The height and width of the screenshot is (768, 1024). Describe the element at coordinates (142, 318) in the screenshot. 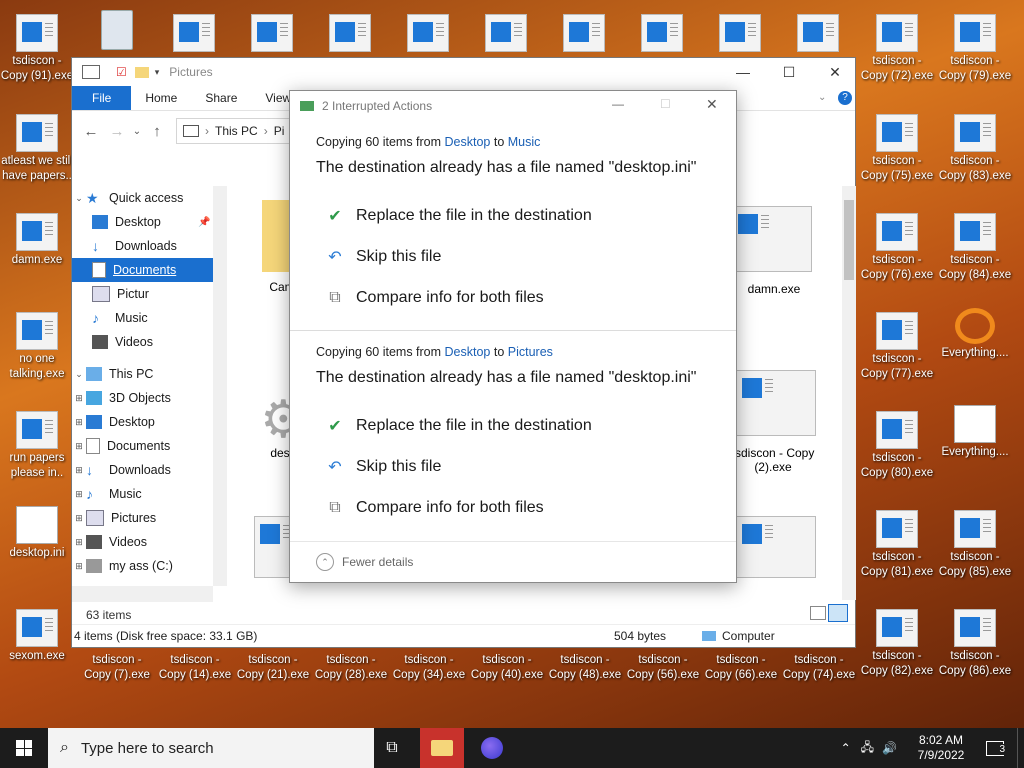

I see `nav-item-music: ♪ Music` at that location.